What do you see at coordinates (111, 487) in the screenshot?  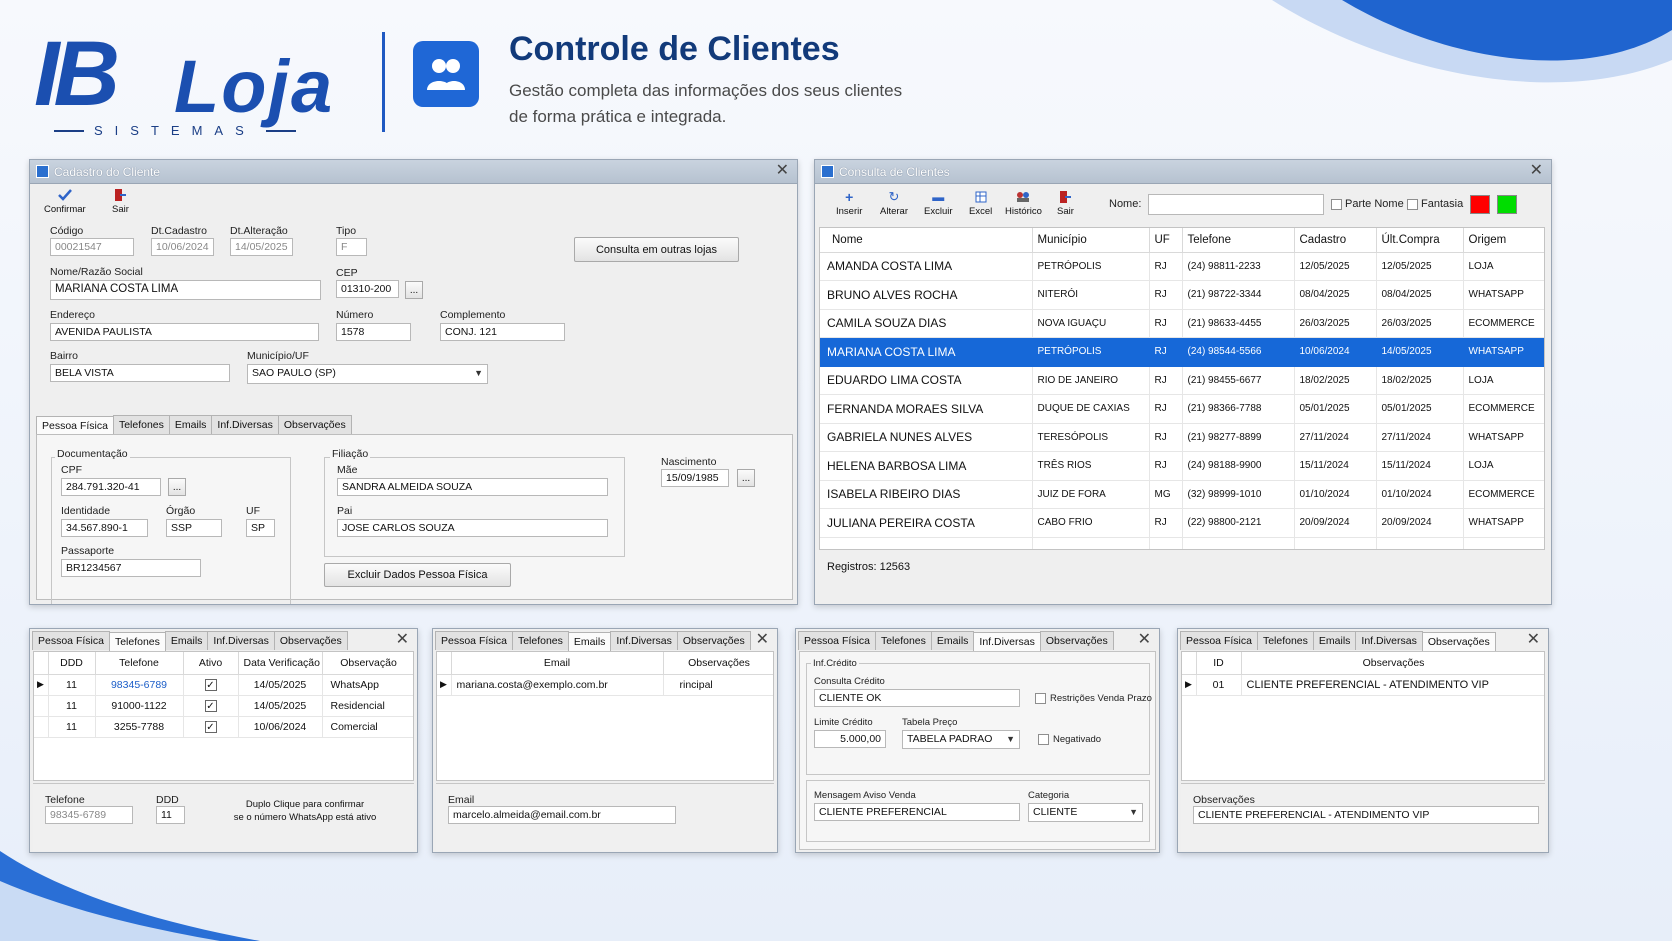 I see `cpf-field: 284.791.320-41` at bounding box center [111, 487].